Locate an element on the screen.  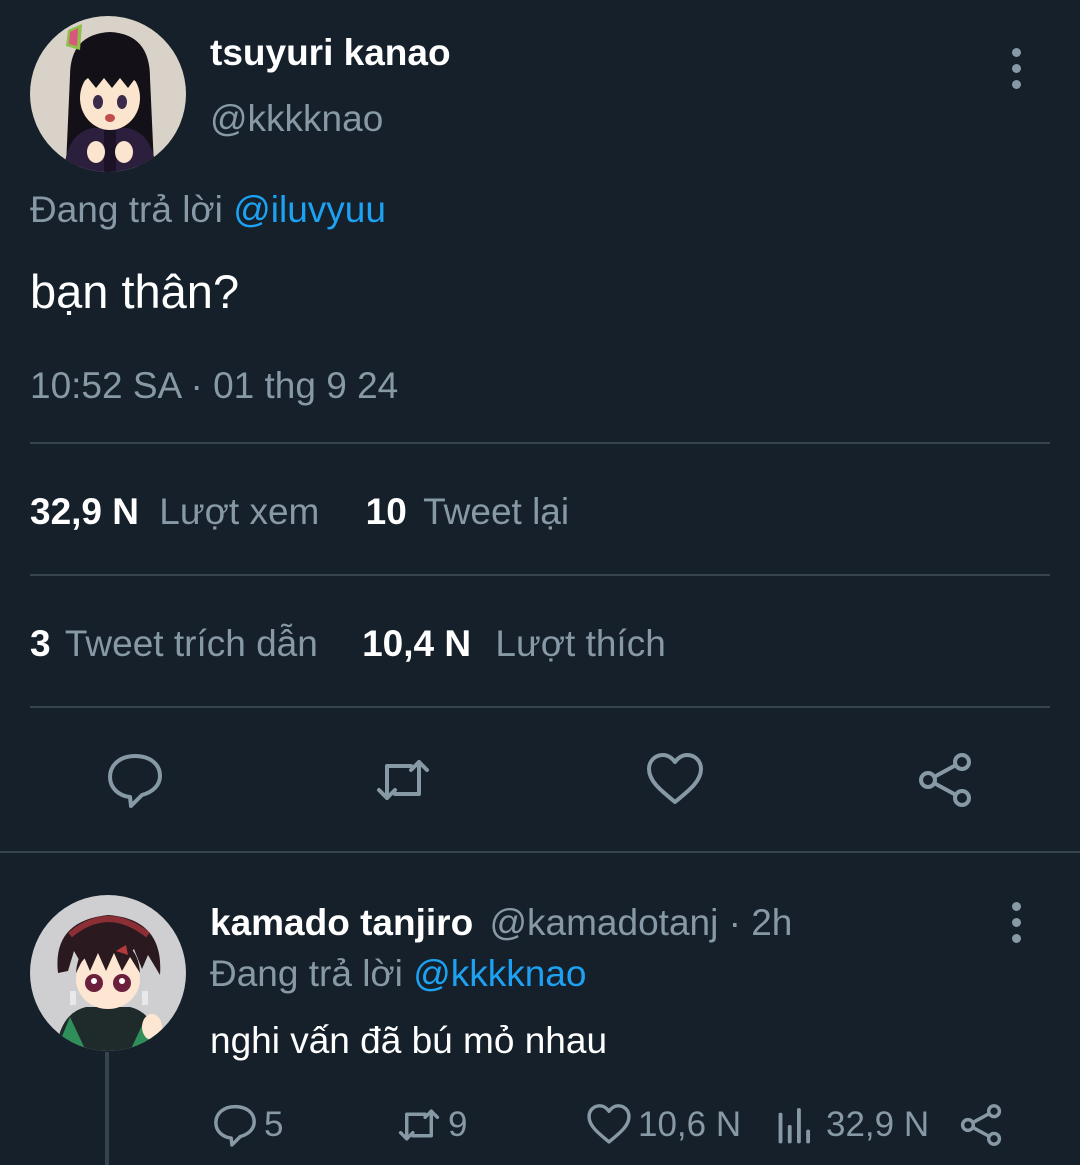
views-button: 32,9 N is located at coordinates (851, 1125).